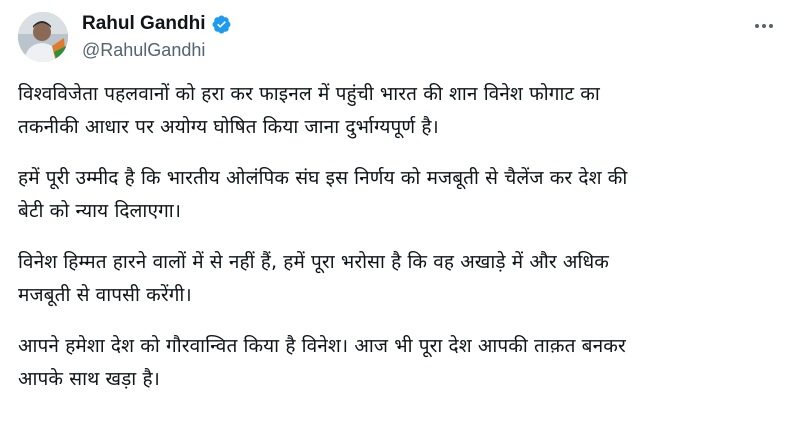 This screenshot has width=800, height=435. Describe the element at coordinates (105, 295) in the screenshot. I see `tweet-line: मजबूती से वापसी करेंगी।` at that location.